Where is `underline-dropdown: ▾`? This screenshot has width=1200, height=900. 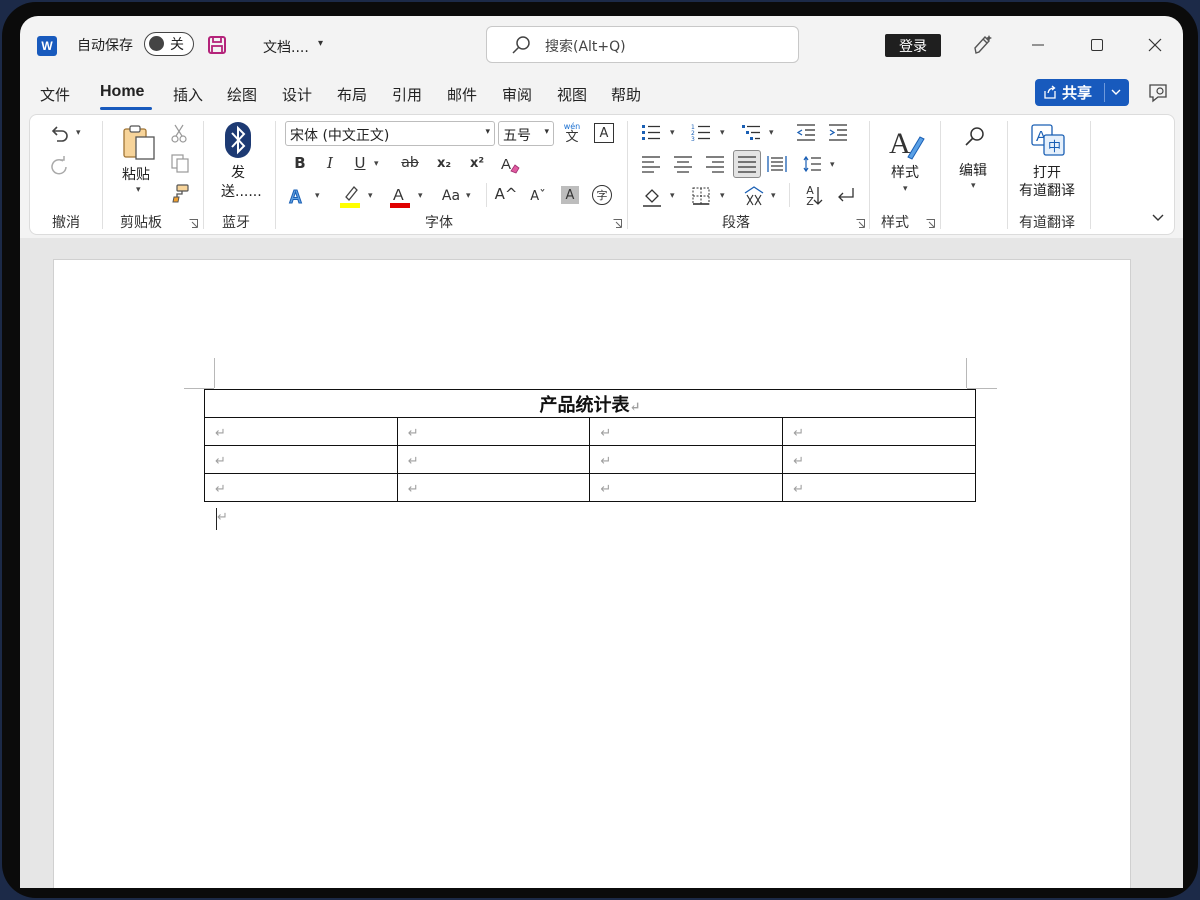
underline-dropdown: ▾ is located at coordinates (376, 164).